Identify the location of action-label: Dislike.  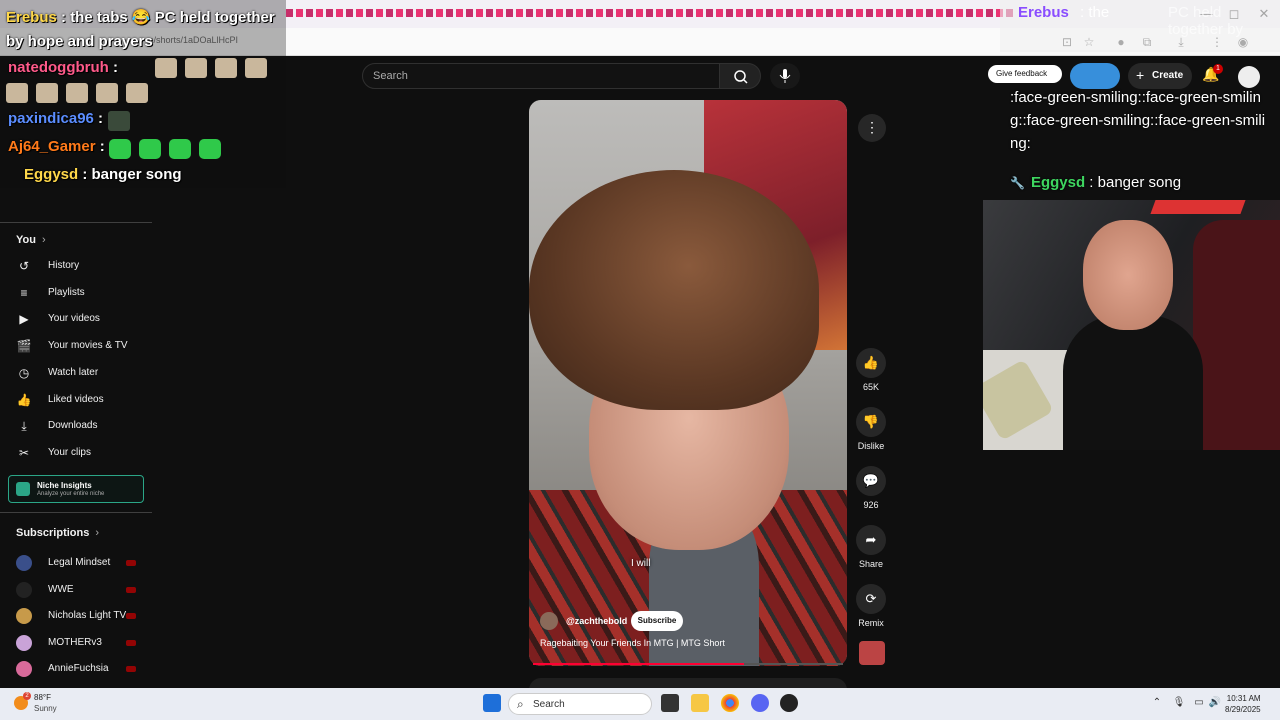
(871, 446).